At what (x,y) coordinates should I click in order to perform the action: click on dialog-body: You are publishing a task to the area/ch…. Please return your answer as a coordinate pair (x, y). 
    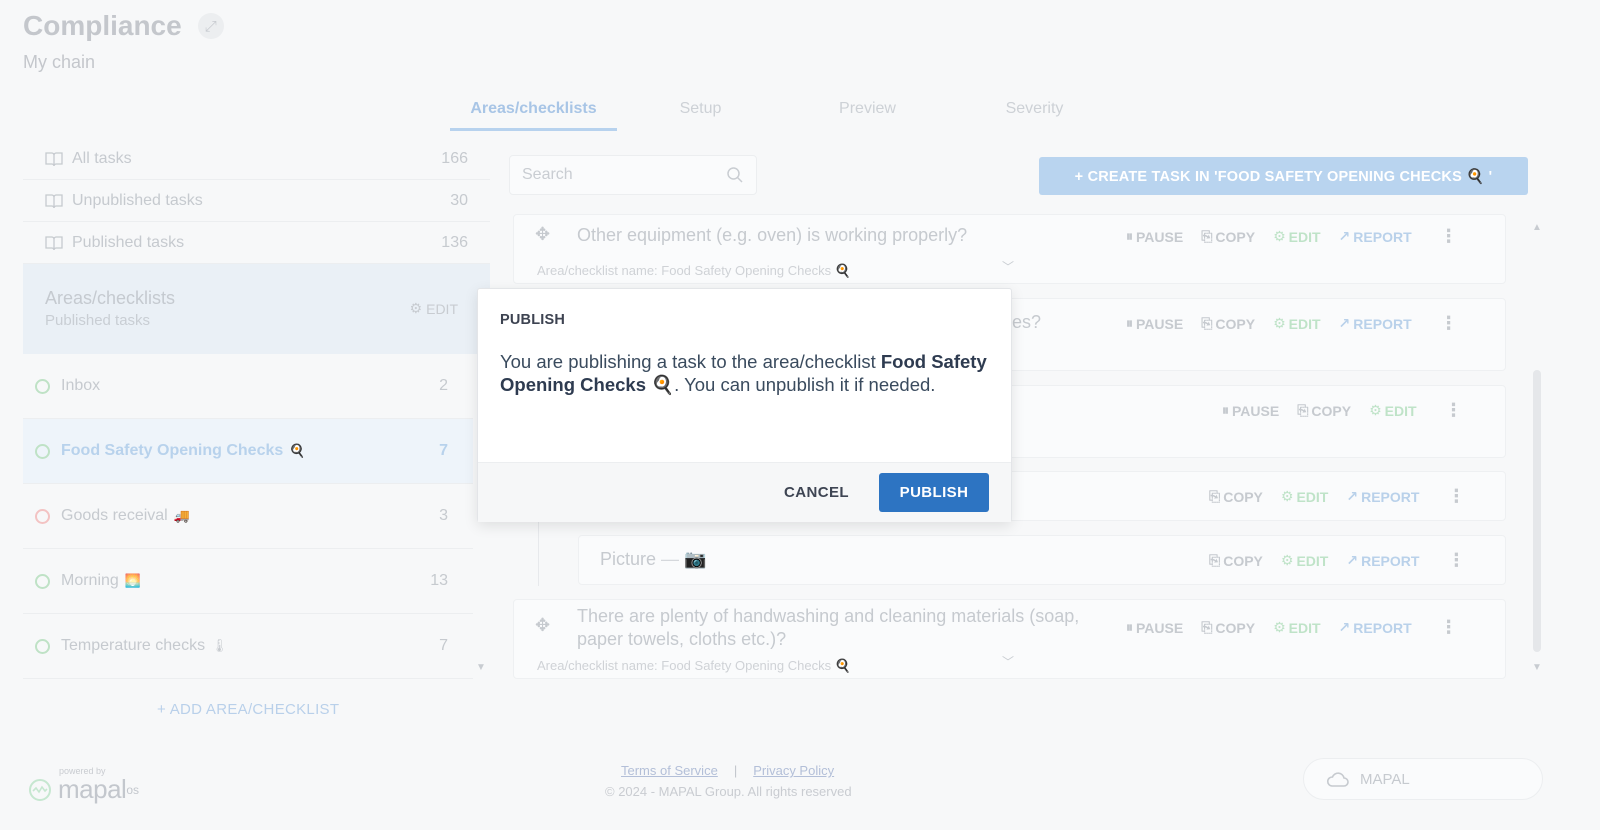
    Looking at the image, I should click on (745, 373).